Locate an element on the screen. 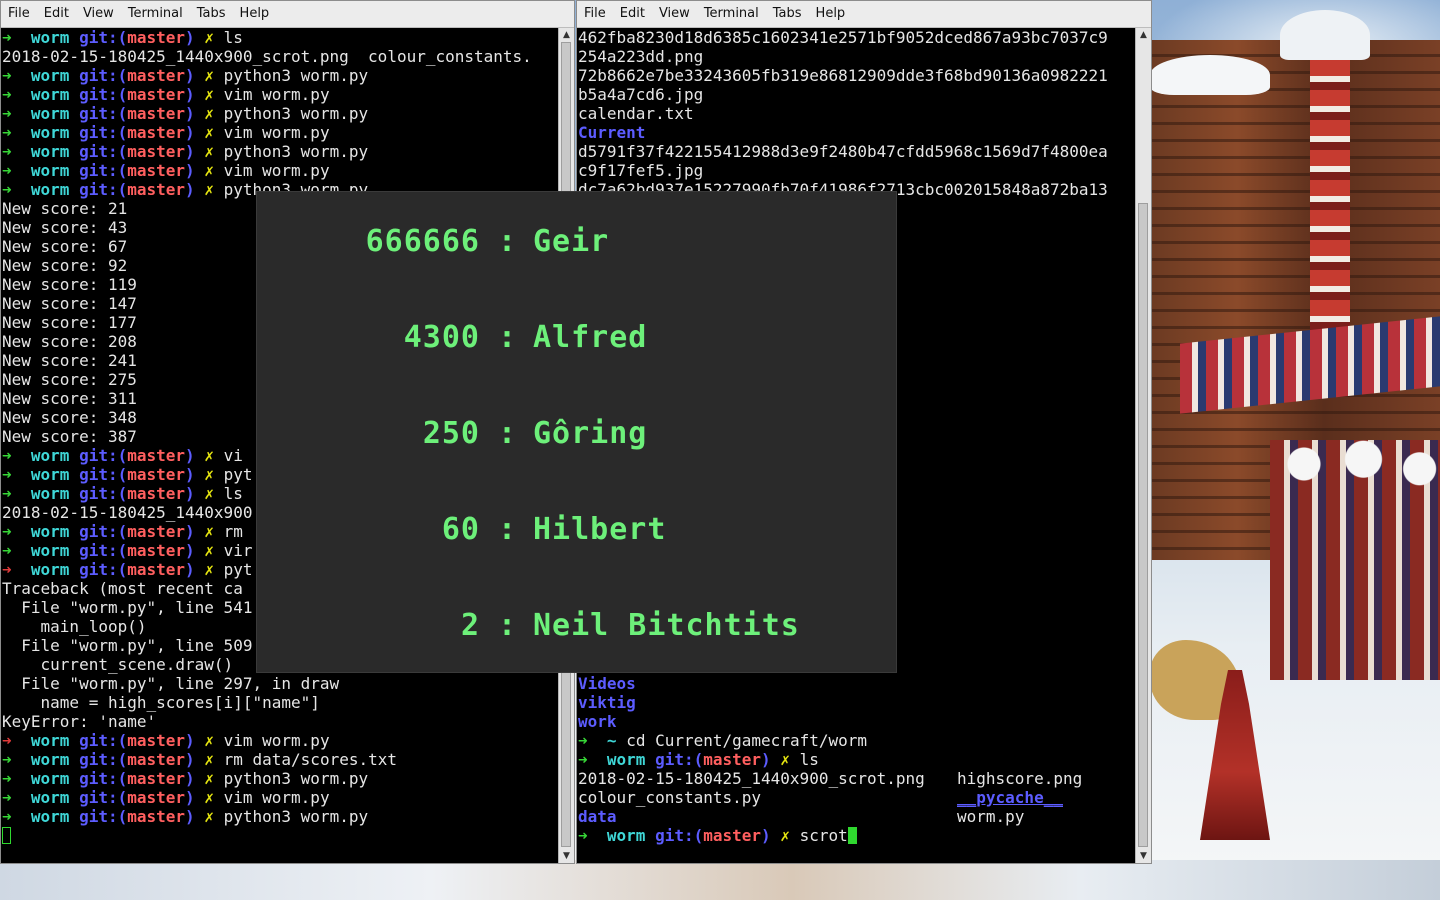  terminal-line: 254a223dd.png is located at coordinates (856, 56).